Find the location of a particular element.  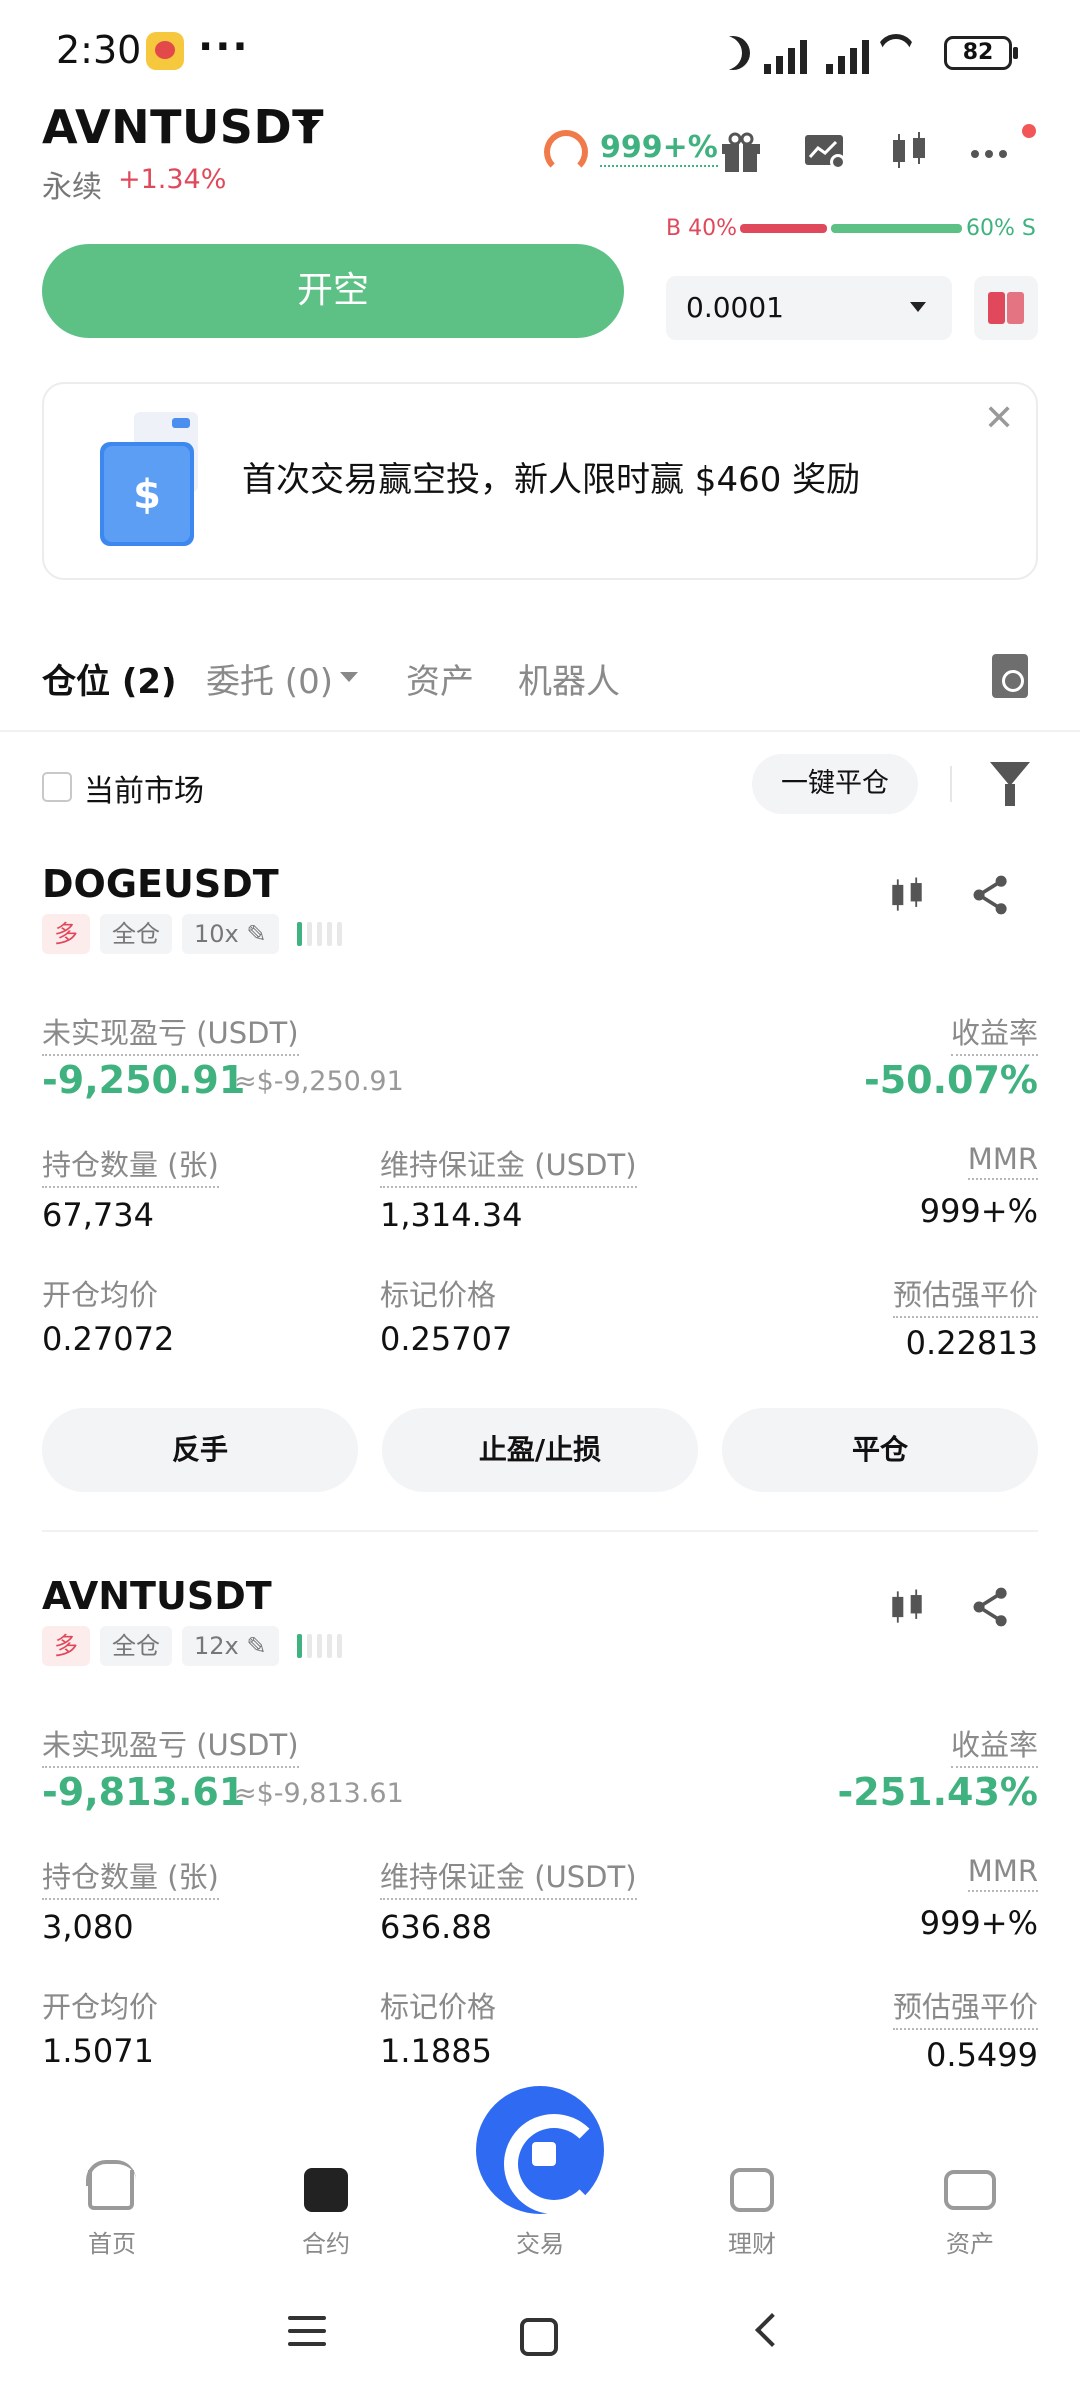

system-back-icon is located at coordinates (772, 2330).